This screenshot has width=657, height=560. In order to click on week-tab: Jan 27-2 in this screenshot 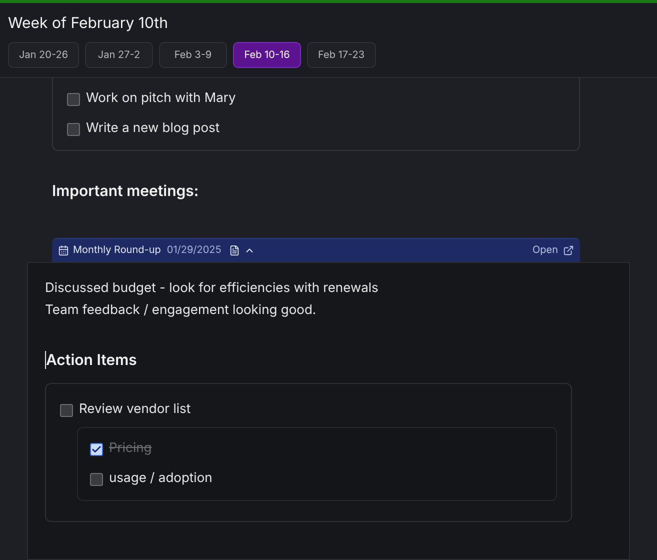, I will do `click(119, 55)`.